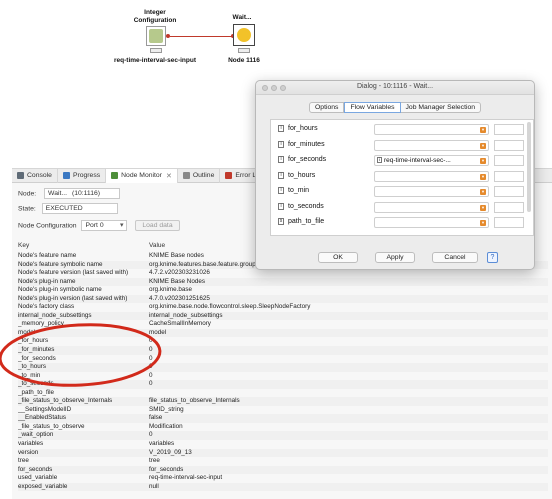 This screenshot has width=552, height=499. I want to click on row-value: model, so click(158, 332).